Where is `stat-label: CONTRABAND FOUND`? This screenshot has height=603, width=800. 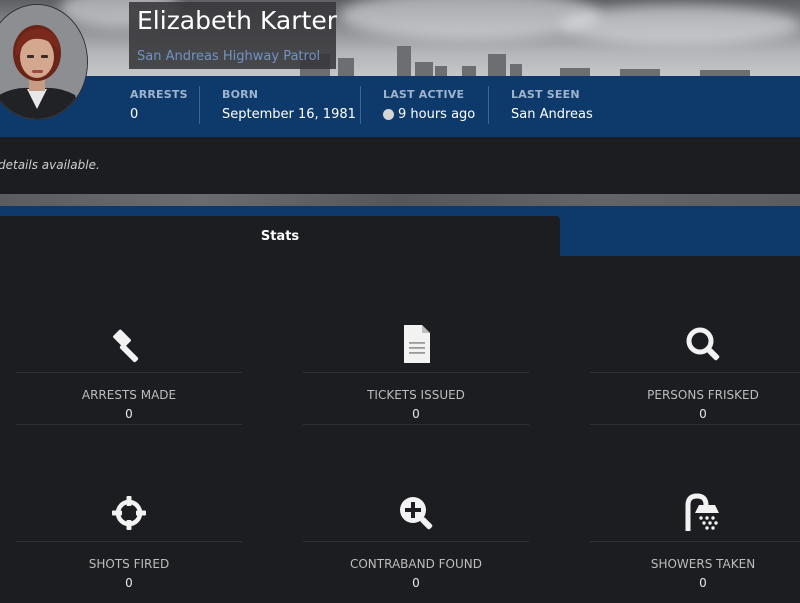 stat-label: CONTRABAND FOUND is located at coordinates (415, 564).